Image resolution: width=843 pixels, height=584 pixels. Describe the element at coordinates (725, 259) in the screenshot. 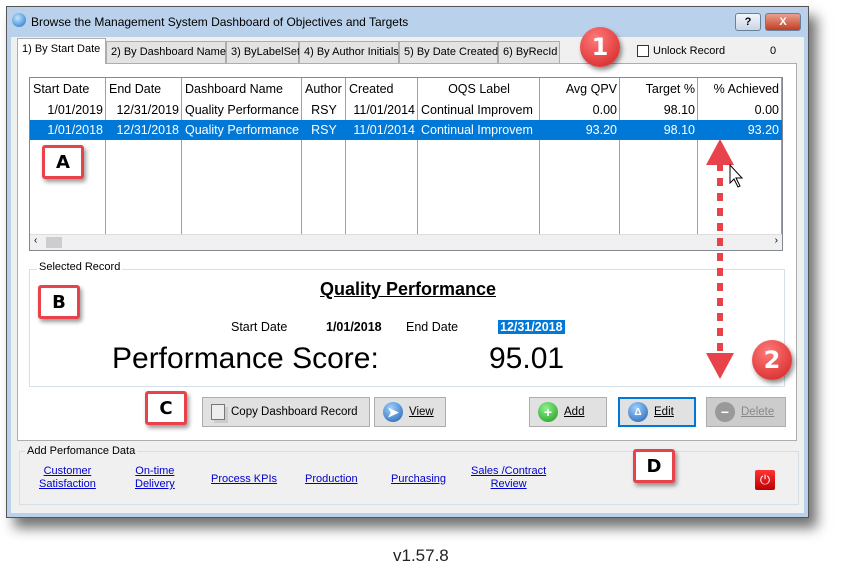

I see `double-arrow-annotation` at that location.